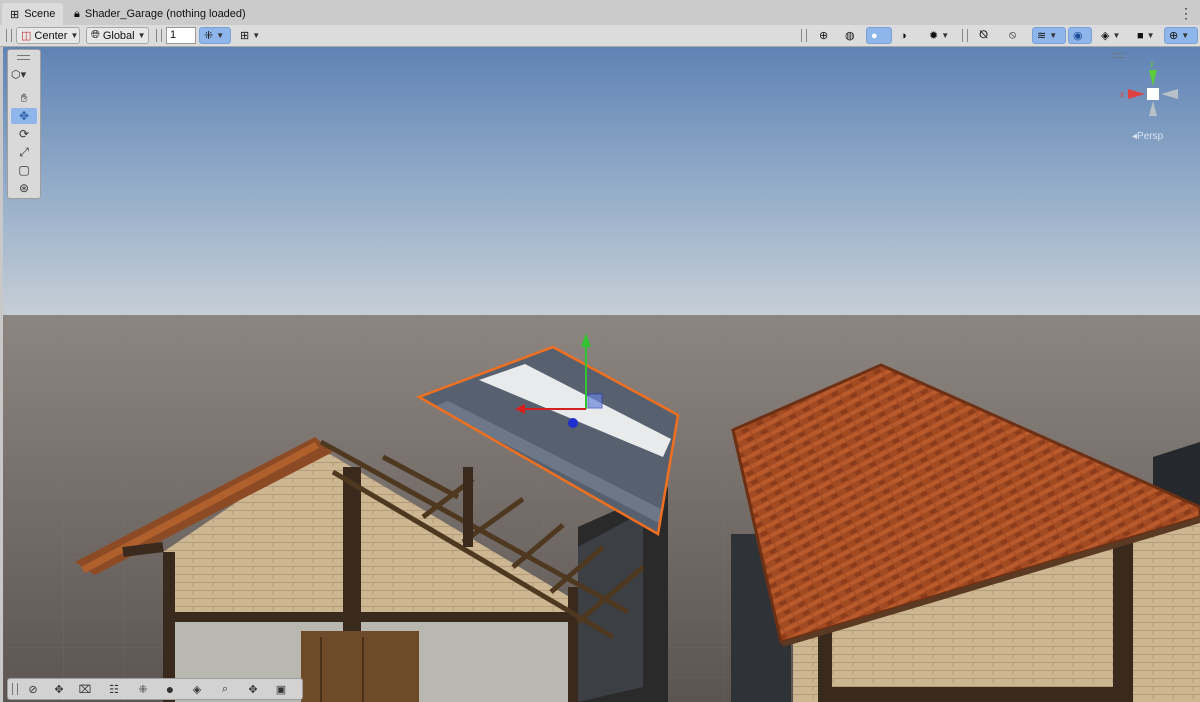 This screenshot has width=1200, height=702. Describe the element at coordinates (940, 35) in the screenshot. I see `render-mode-button: ✹ ▼` at that location.